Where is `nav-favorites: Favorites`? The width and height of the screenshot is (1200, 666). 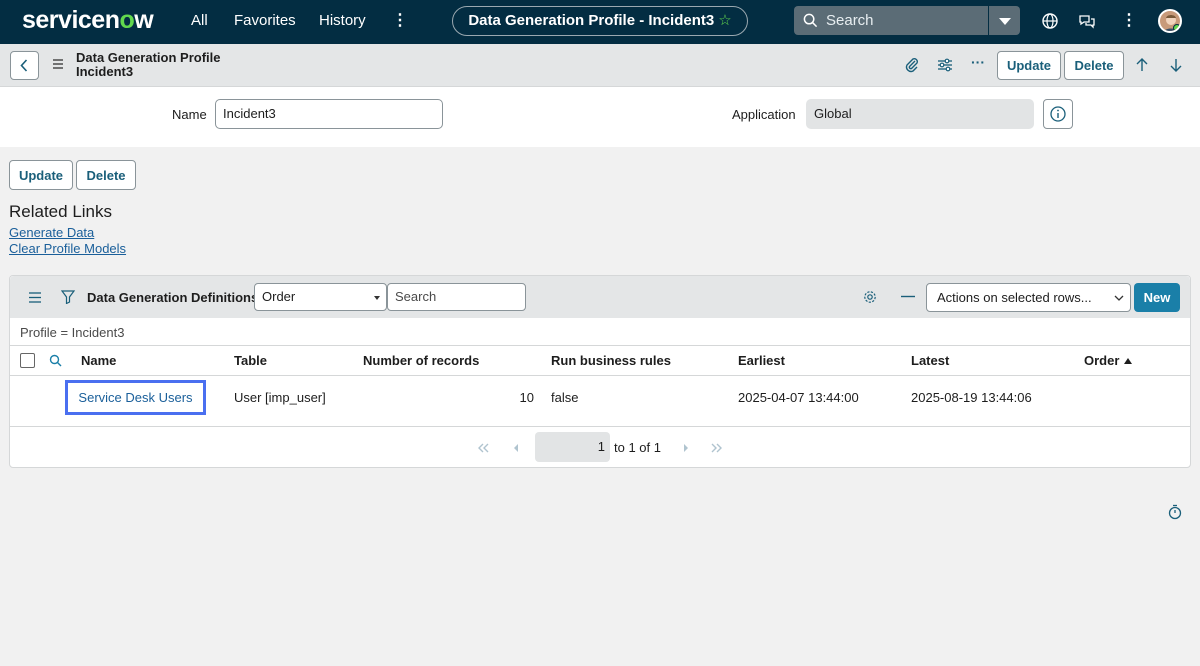
nav-favorites: Favorites is located at coordinates (265, 20).